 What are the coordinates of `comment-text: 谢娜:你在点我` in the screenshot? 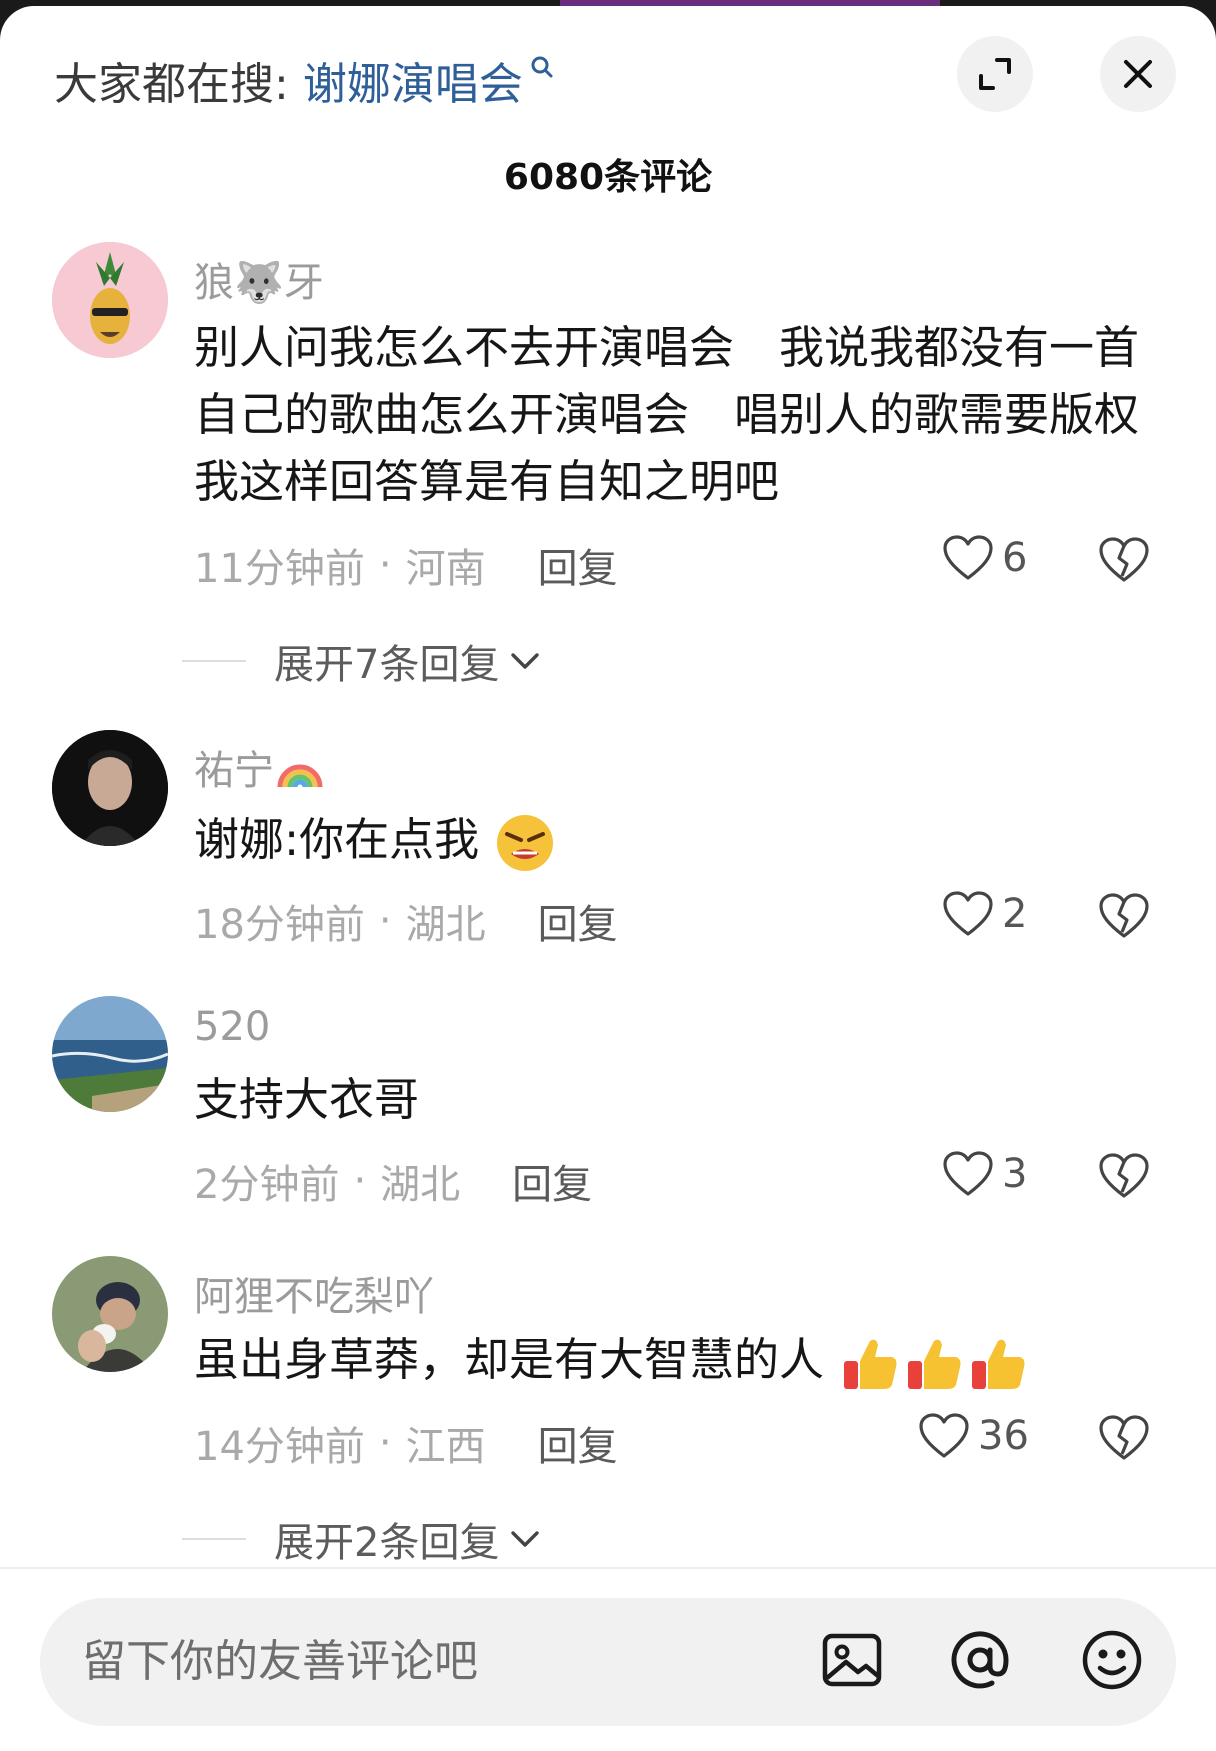 It's located at (674, 840).